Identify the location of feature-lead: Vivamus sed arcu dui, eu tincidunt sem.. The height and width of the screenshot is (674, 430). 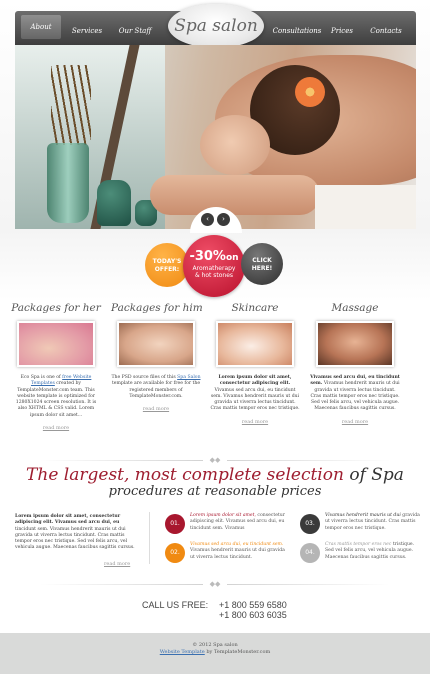
(237, 544).